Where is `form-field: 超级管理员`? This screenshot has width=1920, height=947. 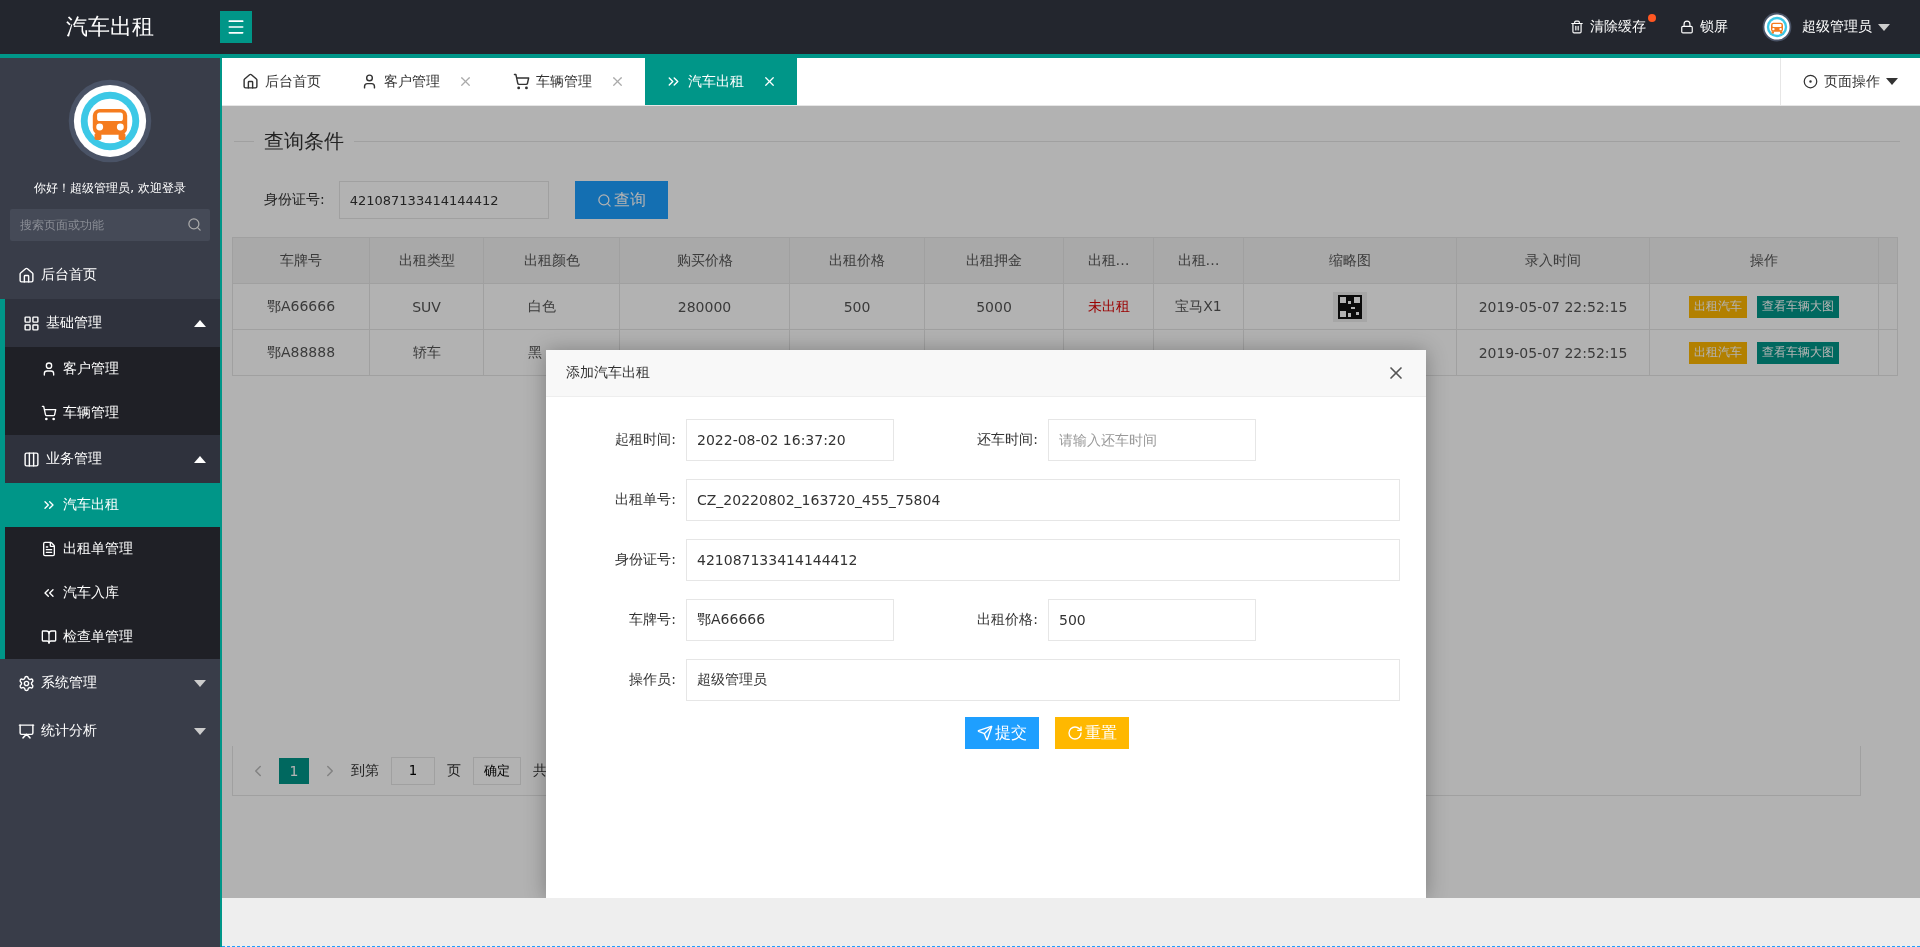
form-field: 超级管理员 is located at coordinates (1043, 680).